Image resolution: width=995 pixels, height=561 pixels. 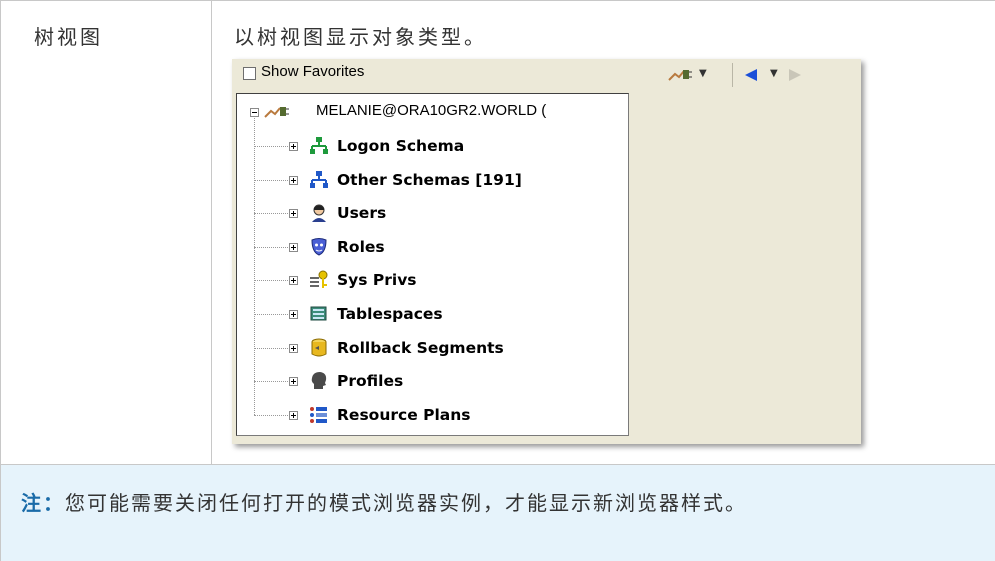 What do you see at coordinates (68, 37) in the screenshot?
I see `term-label: 树视图` at bounding box center [68, 37].